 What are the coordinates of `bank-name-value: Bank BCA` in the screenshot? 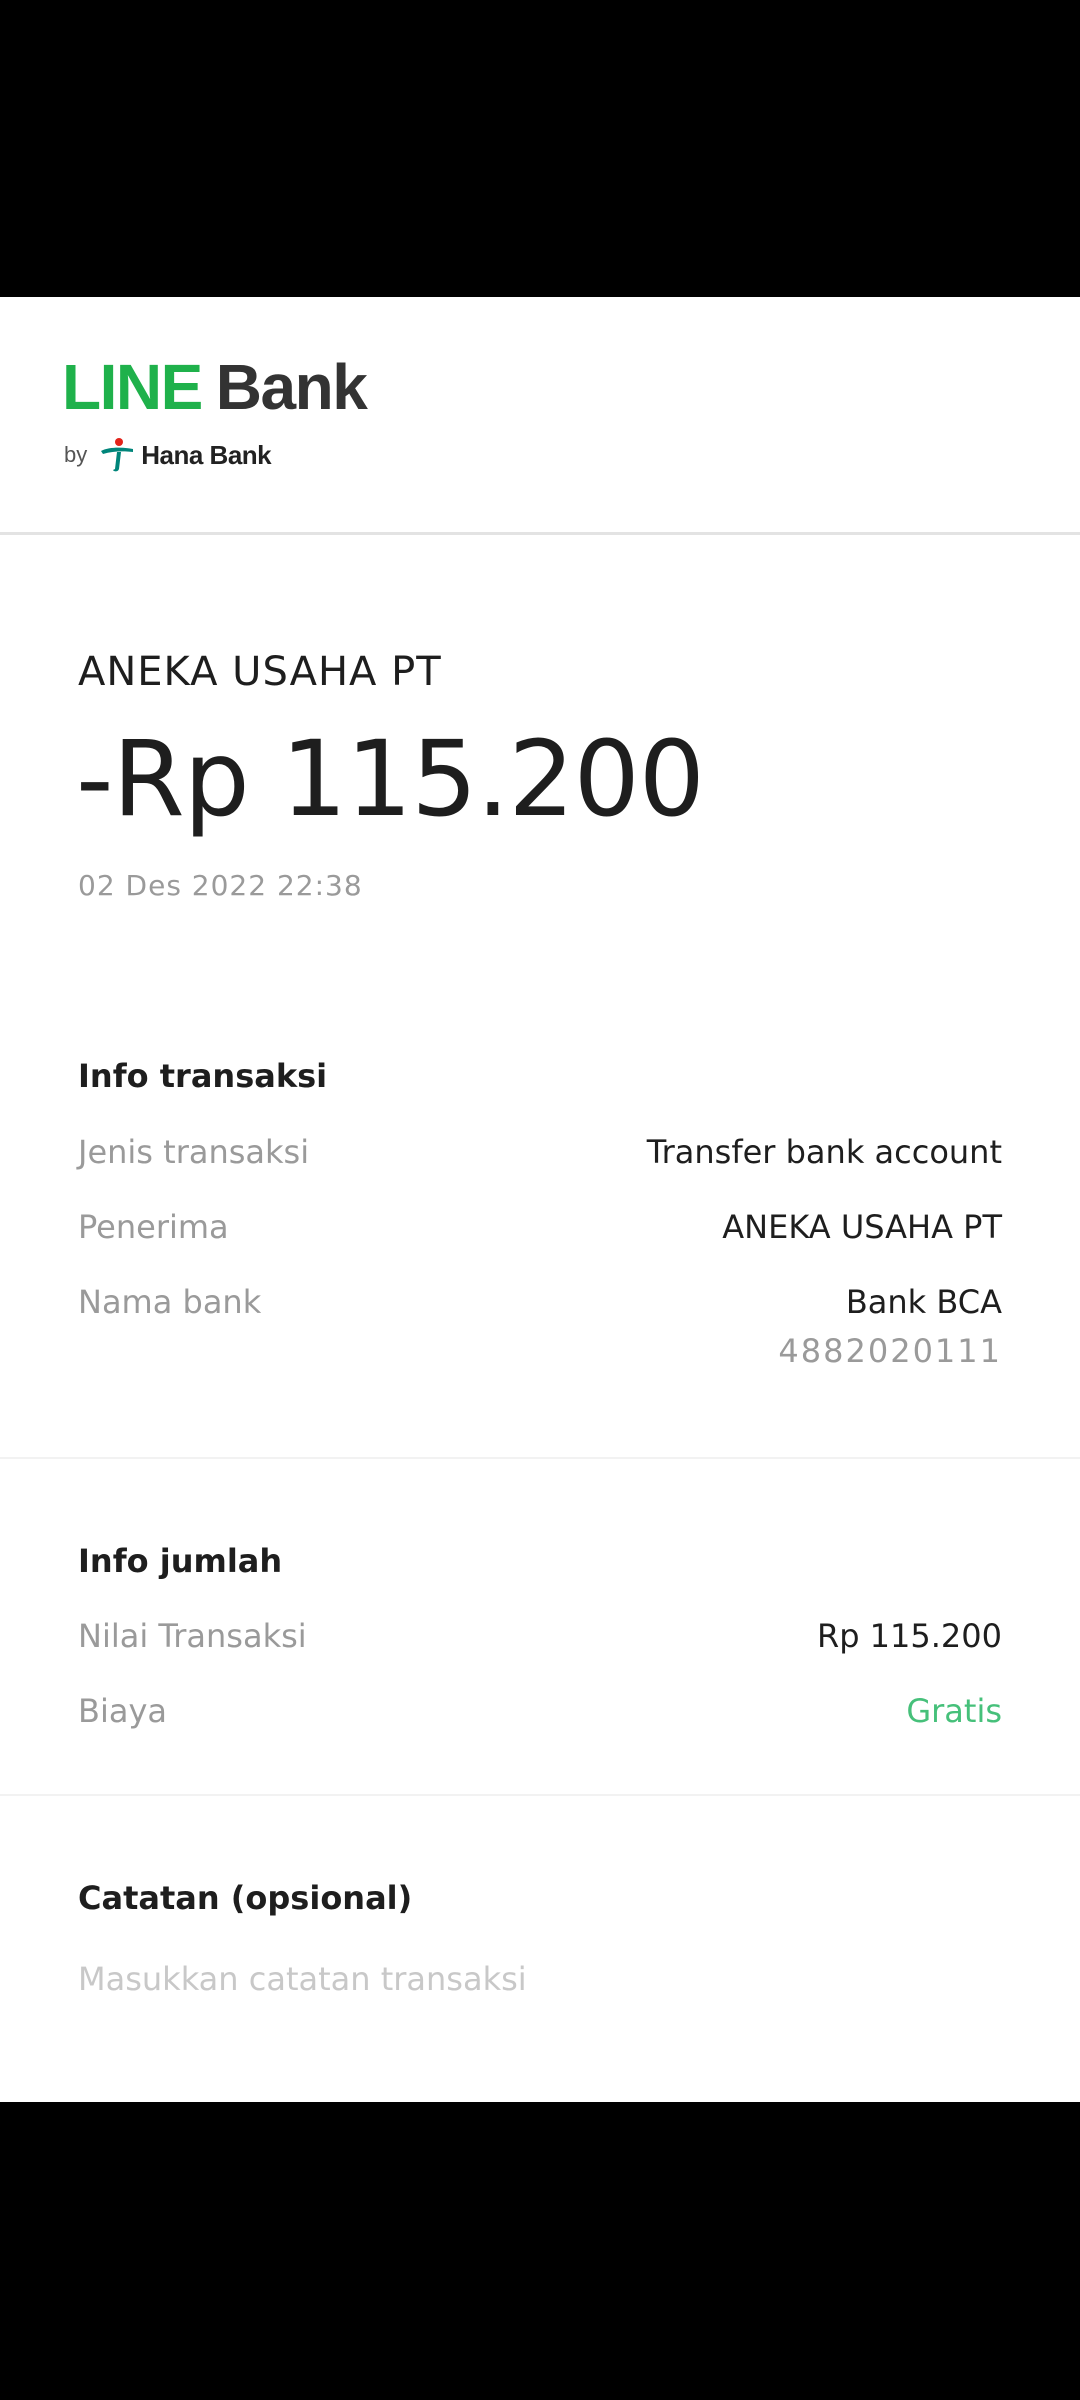 It's located at (923, 1302).